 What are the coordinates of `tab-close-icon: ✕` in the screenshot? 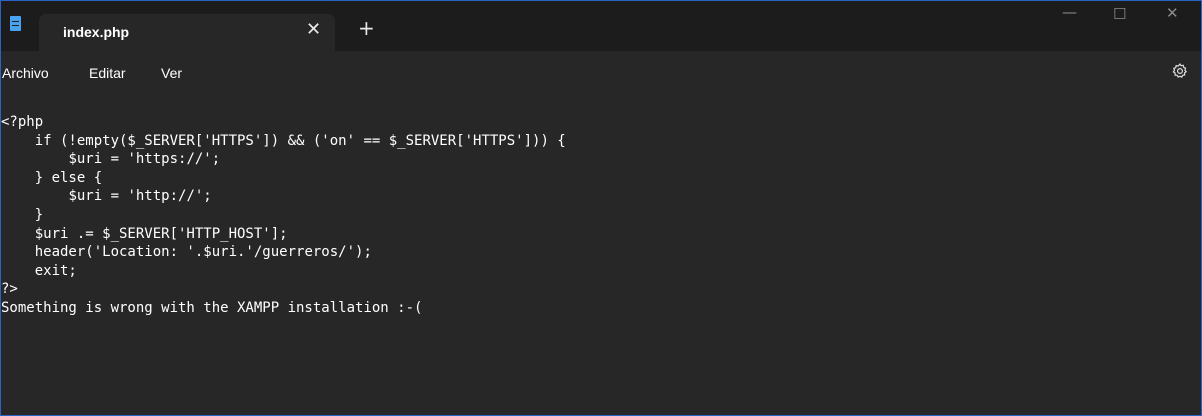 It's located at (313, 29).